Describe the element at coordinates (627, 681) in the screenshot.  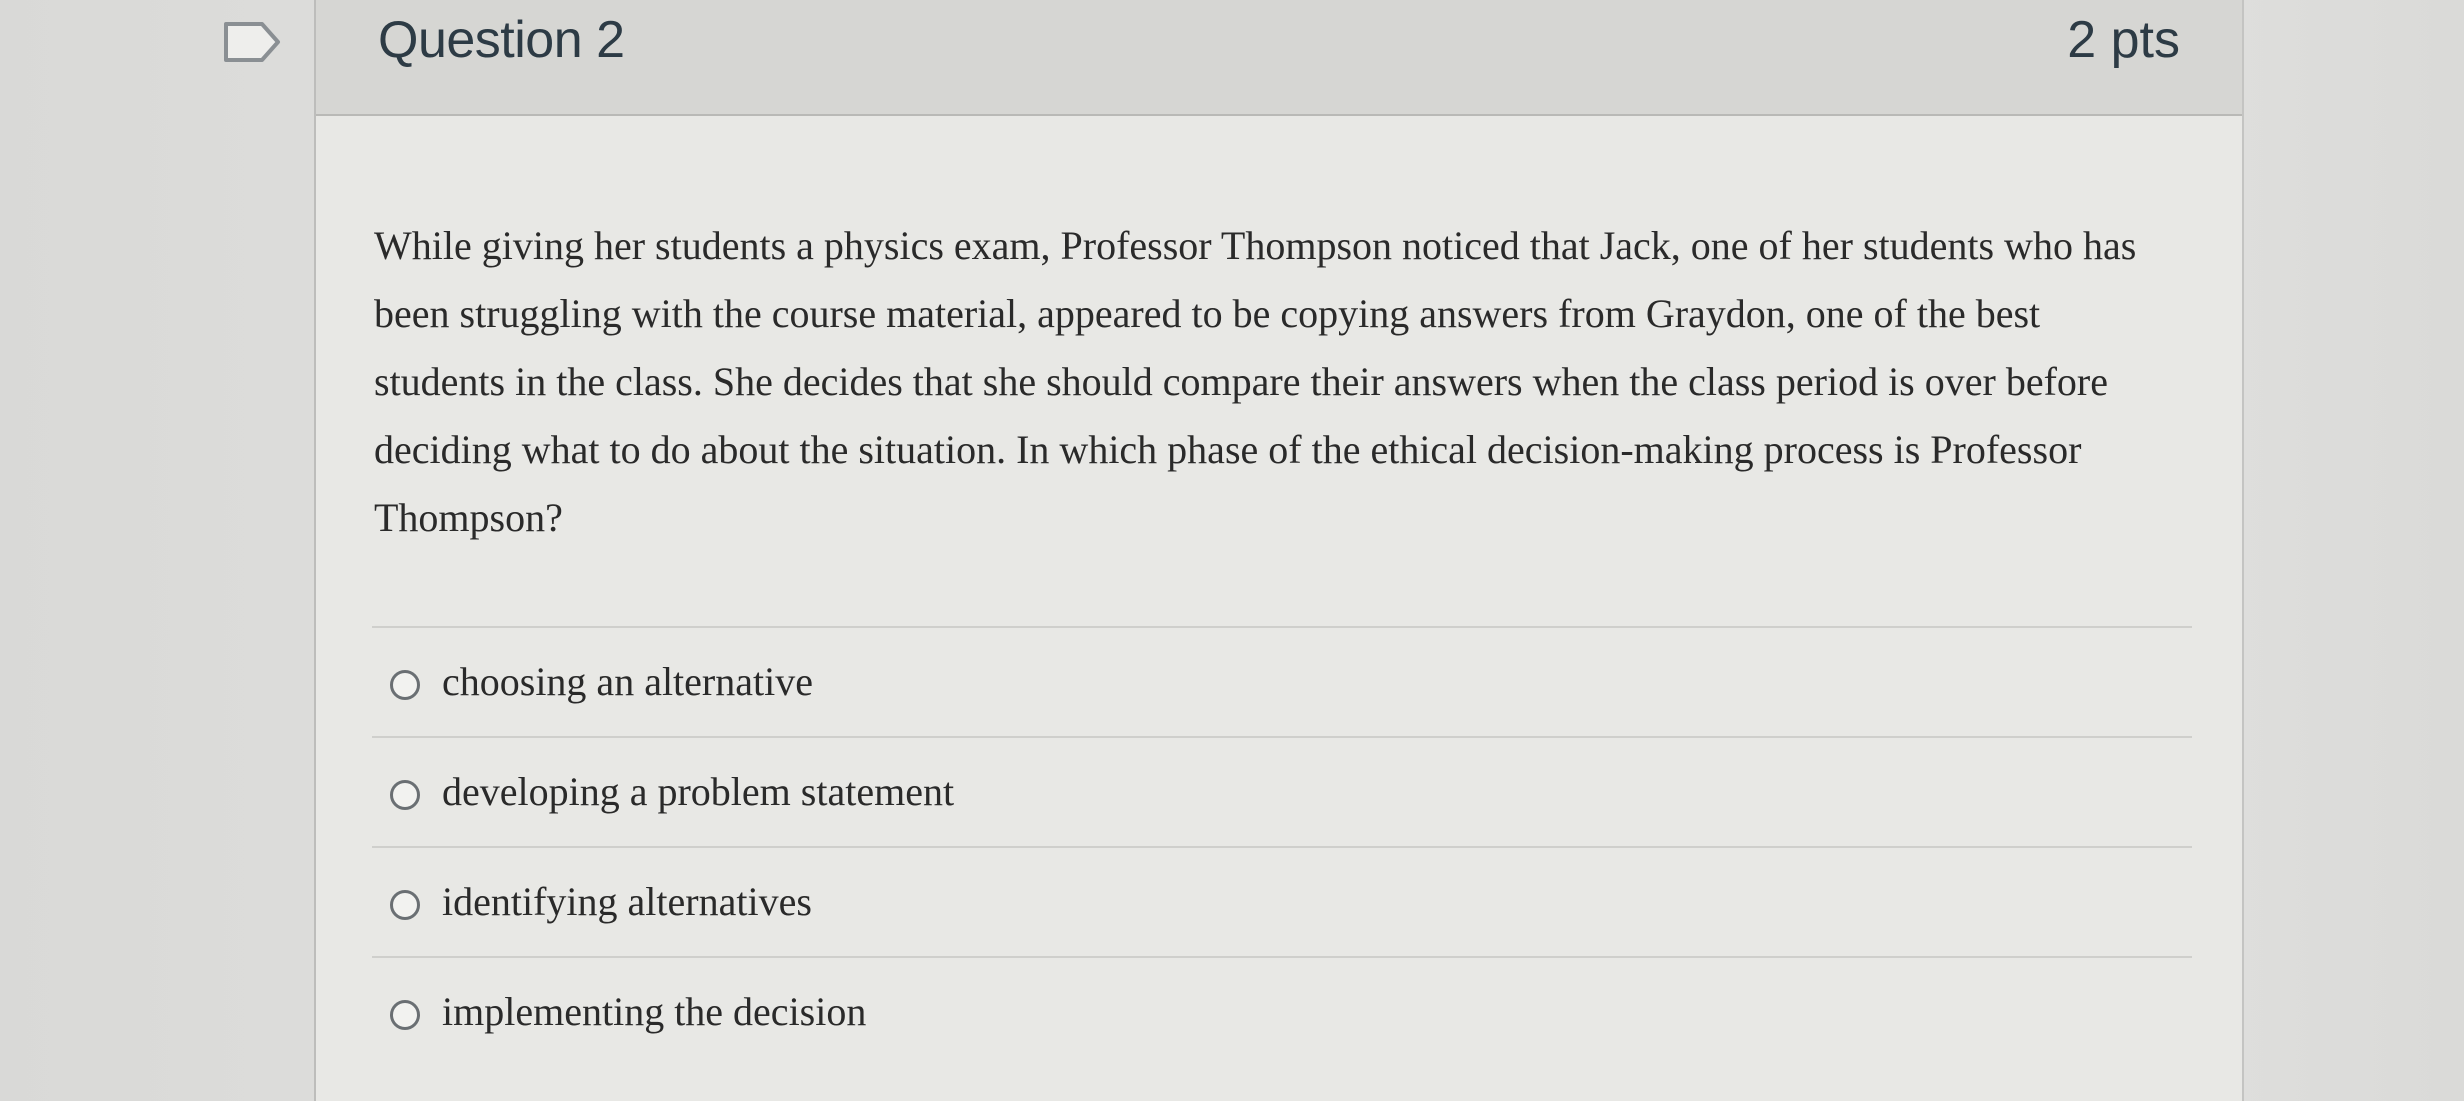
I see `answer-label: choosing an alternative` at that location.